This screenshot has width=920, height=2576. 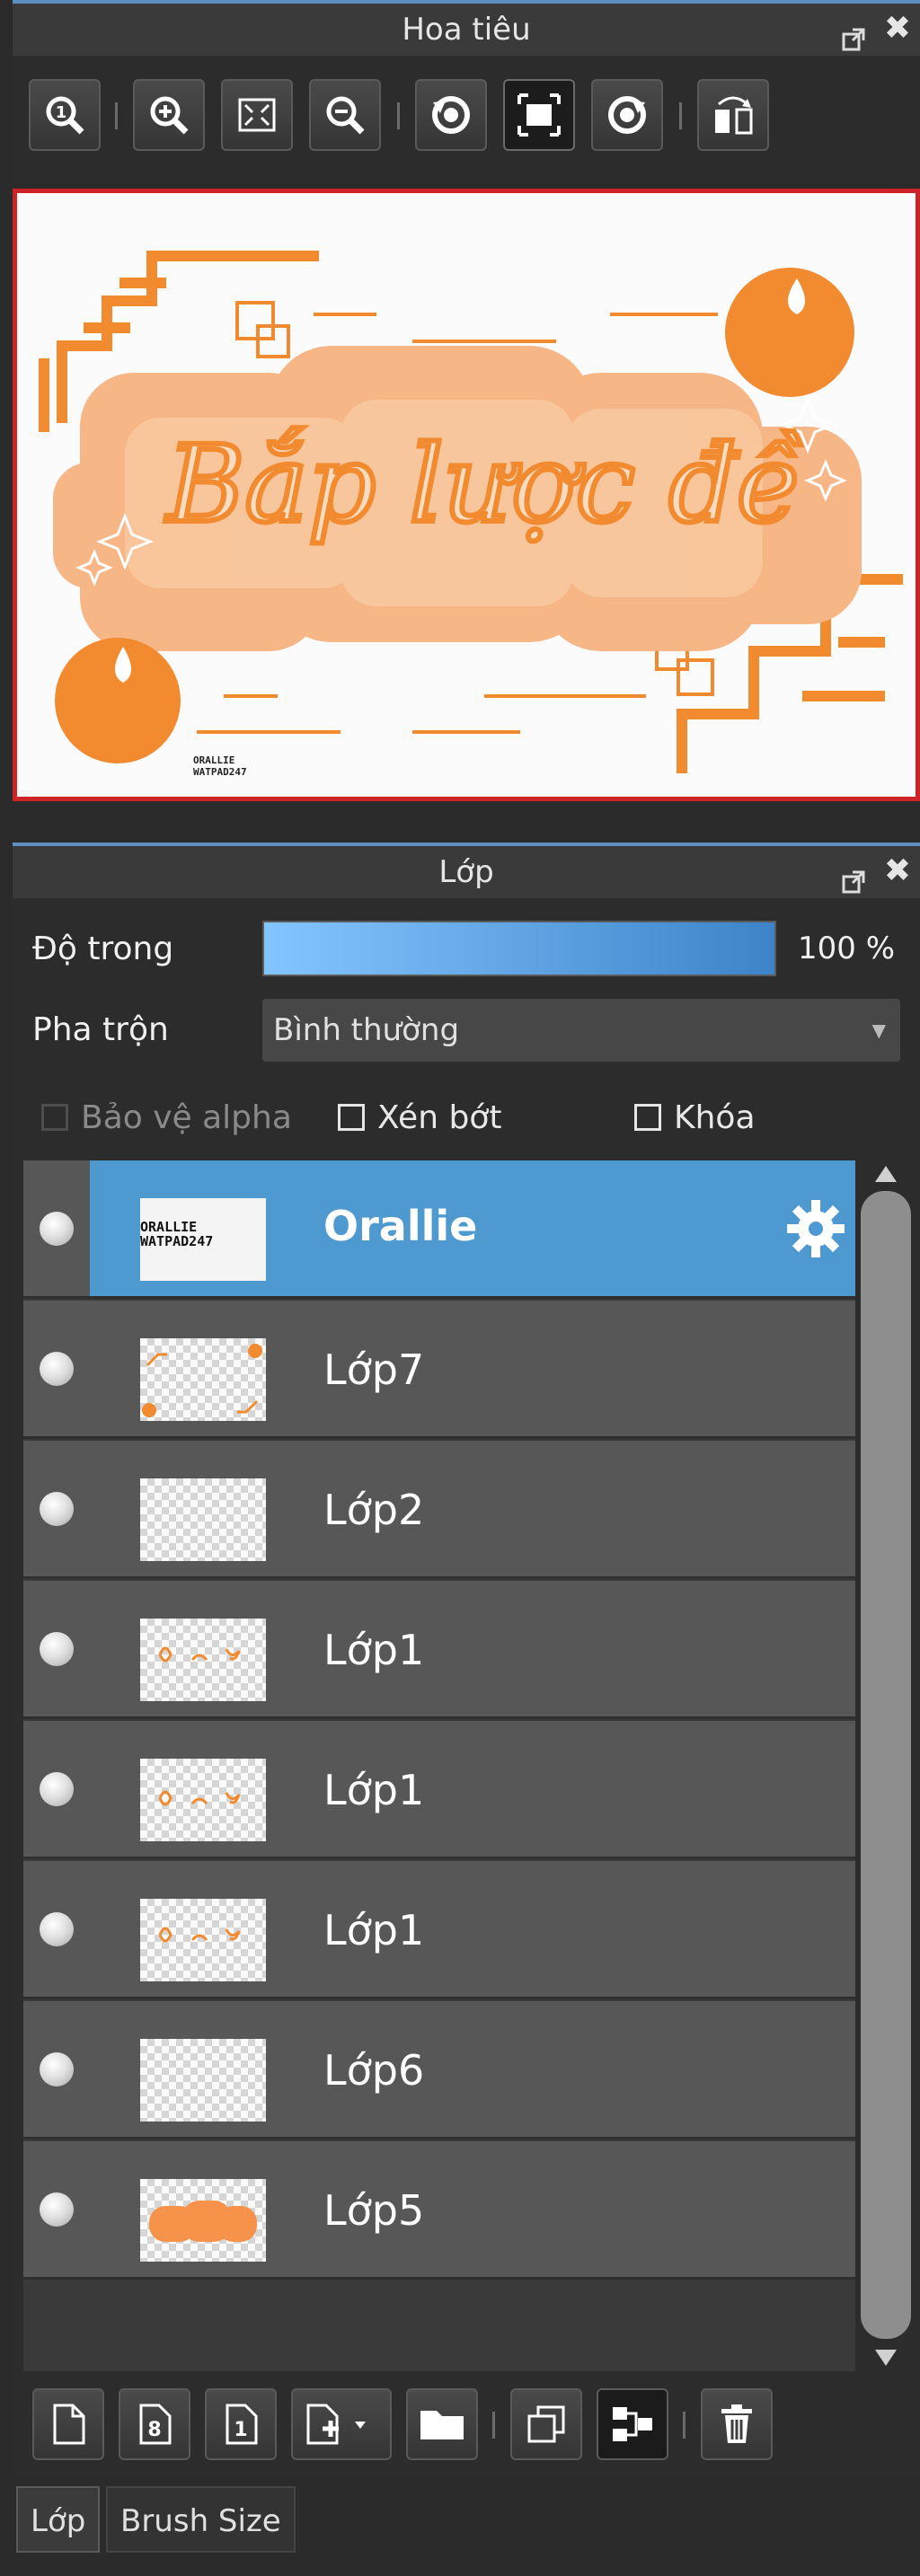 I want to click on rotate-left-icon, so click(x=451, y=115).